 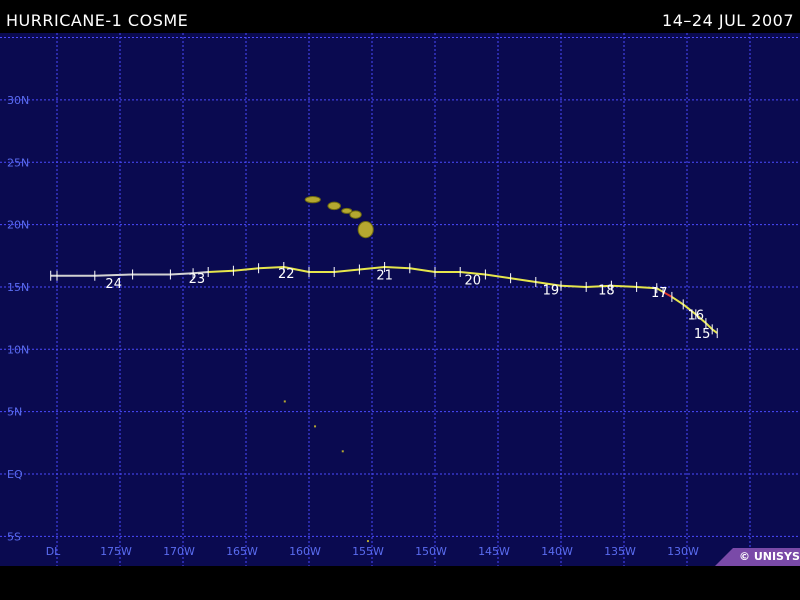 I want to click on lon-label: 130W, so click(x=683, y=551).